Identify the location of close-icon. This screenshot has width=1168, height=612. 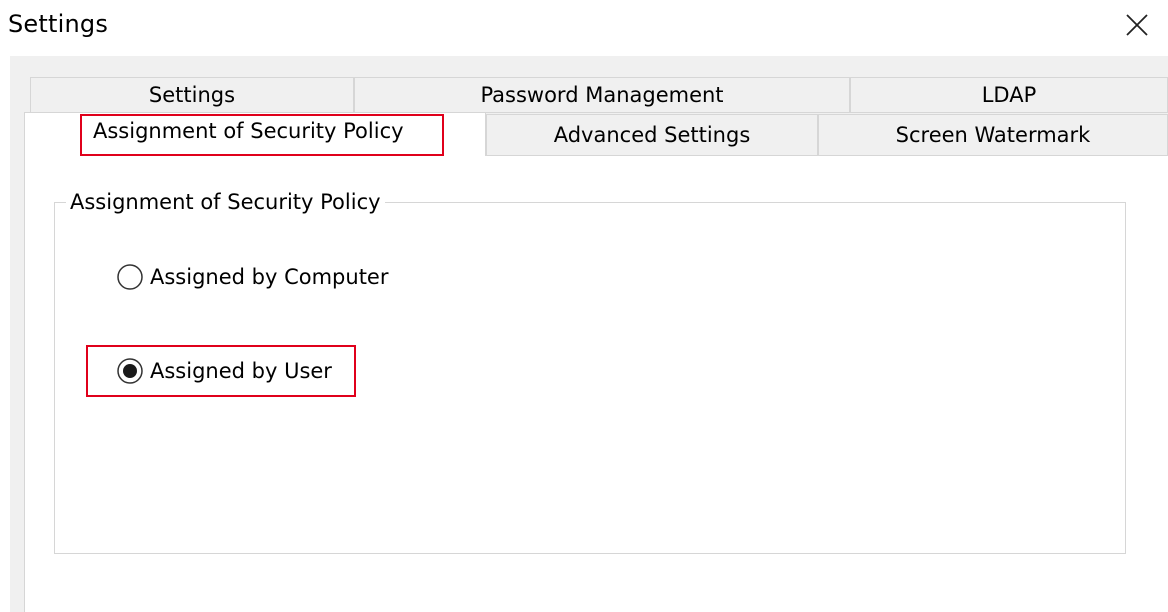
(1137, 25).